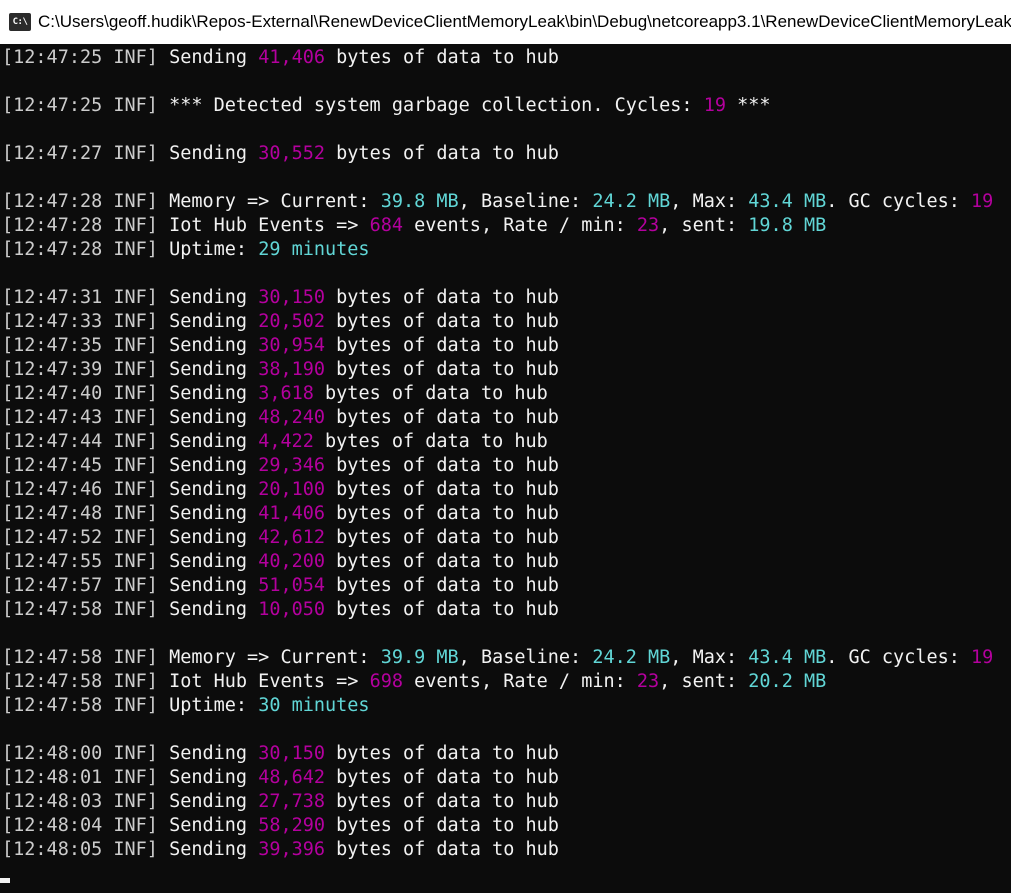 This screenshot has height=893, width=1011. Describe the element at coordinates (269, 657) in the screenshot. I see `log-text: Memory => Current:` at that location.